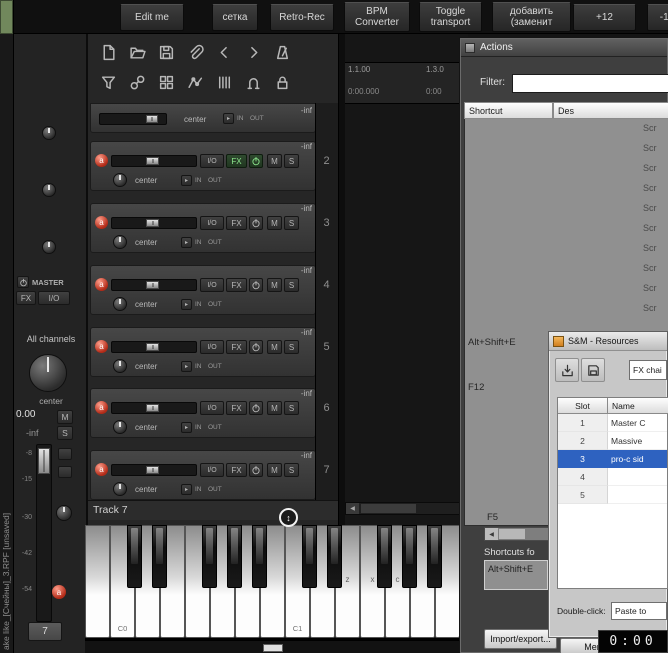  I want to click on actions-horizontal-scrollbar: ◀, so click(516, 534).